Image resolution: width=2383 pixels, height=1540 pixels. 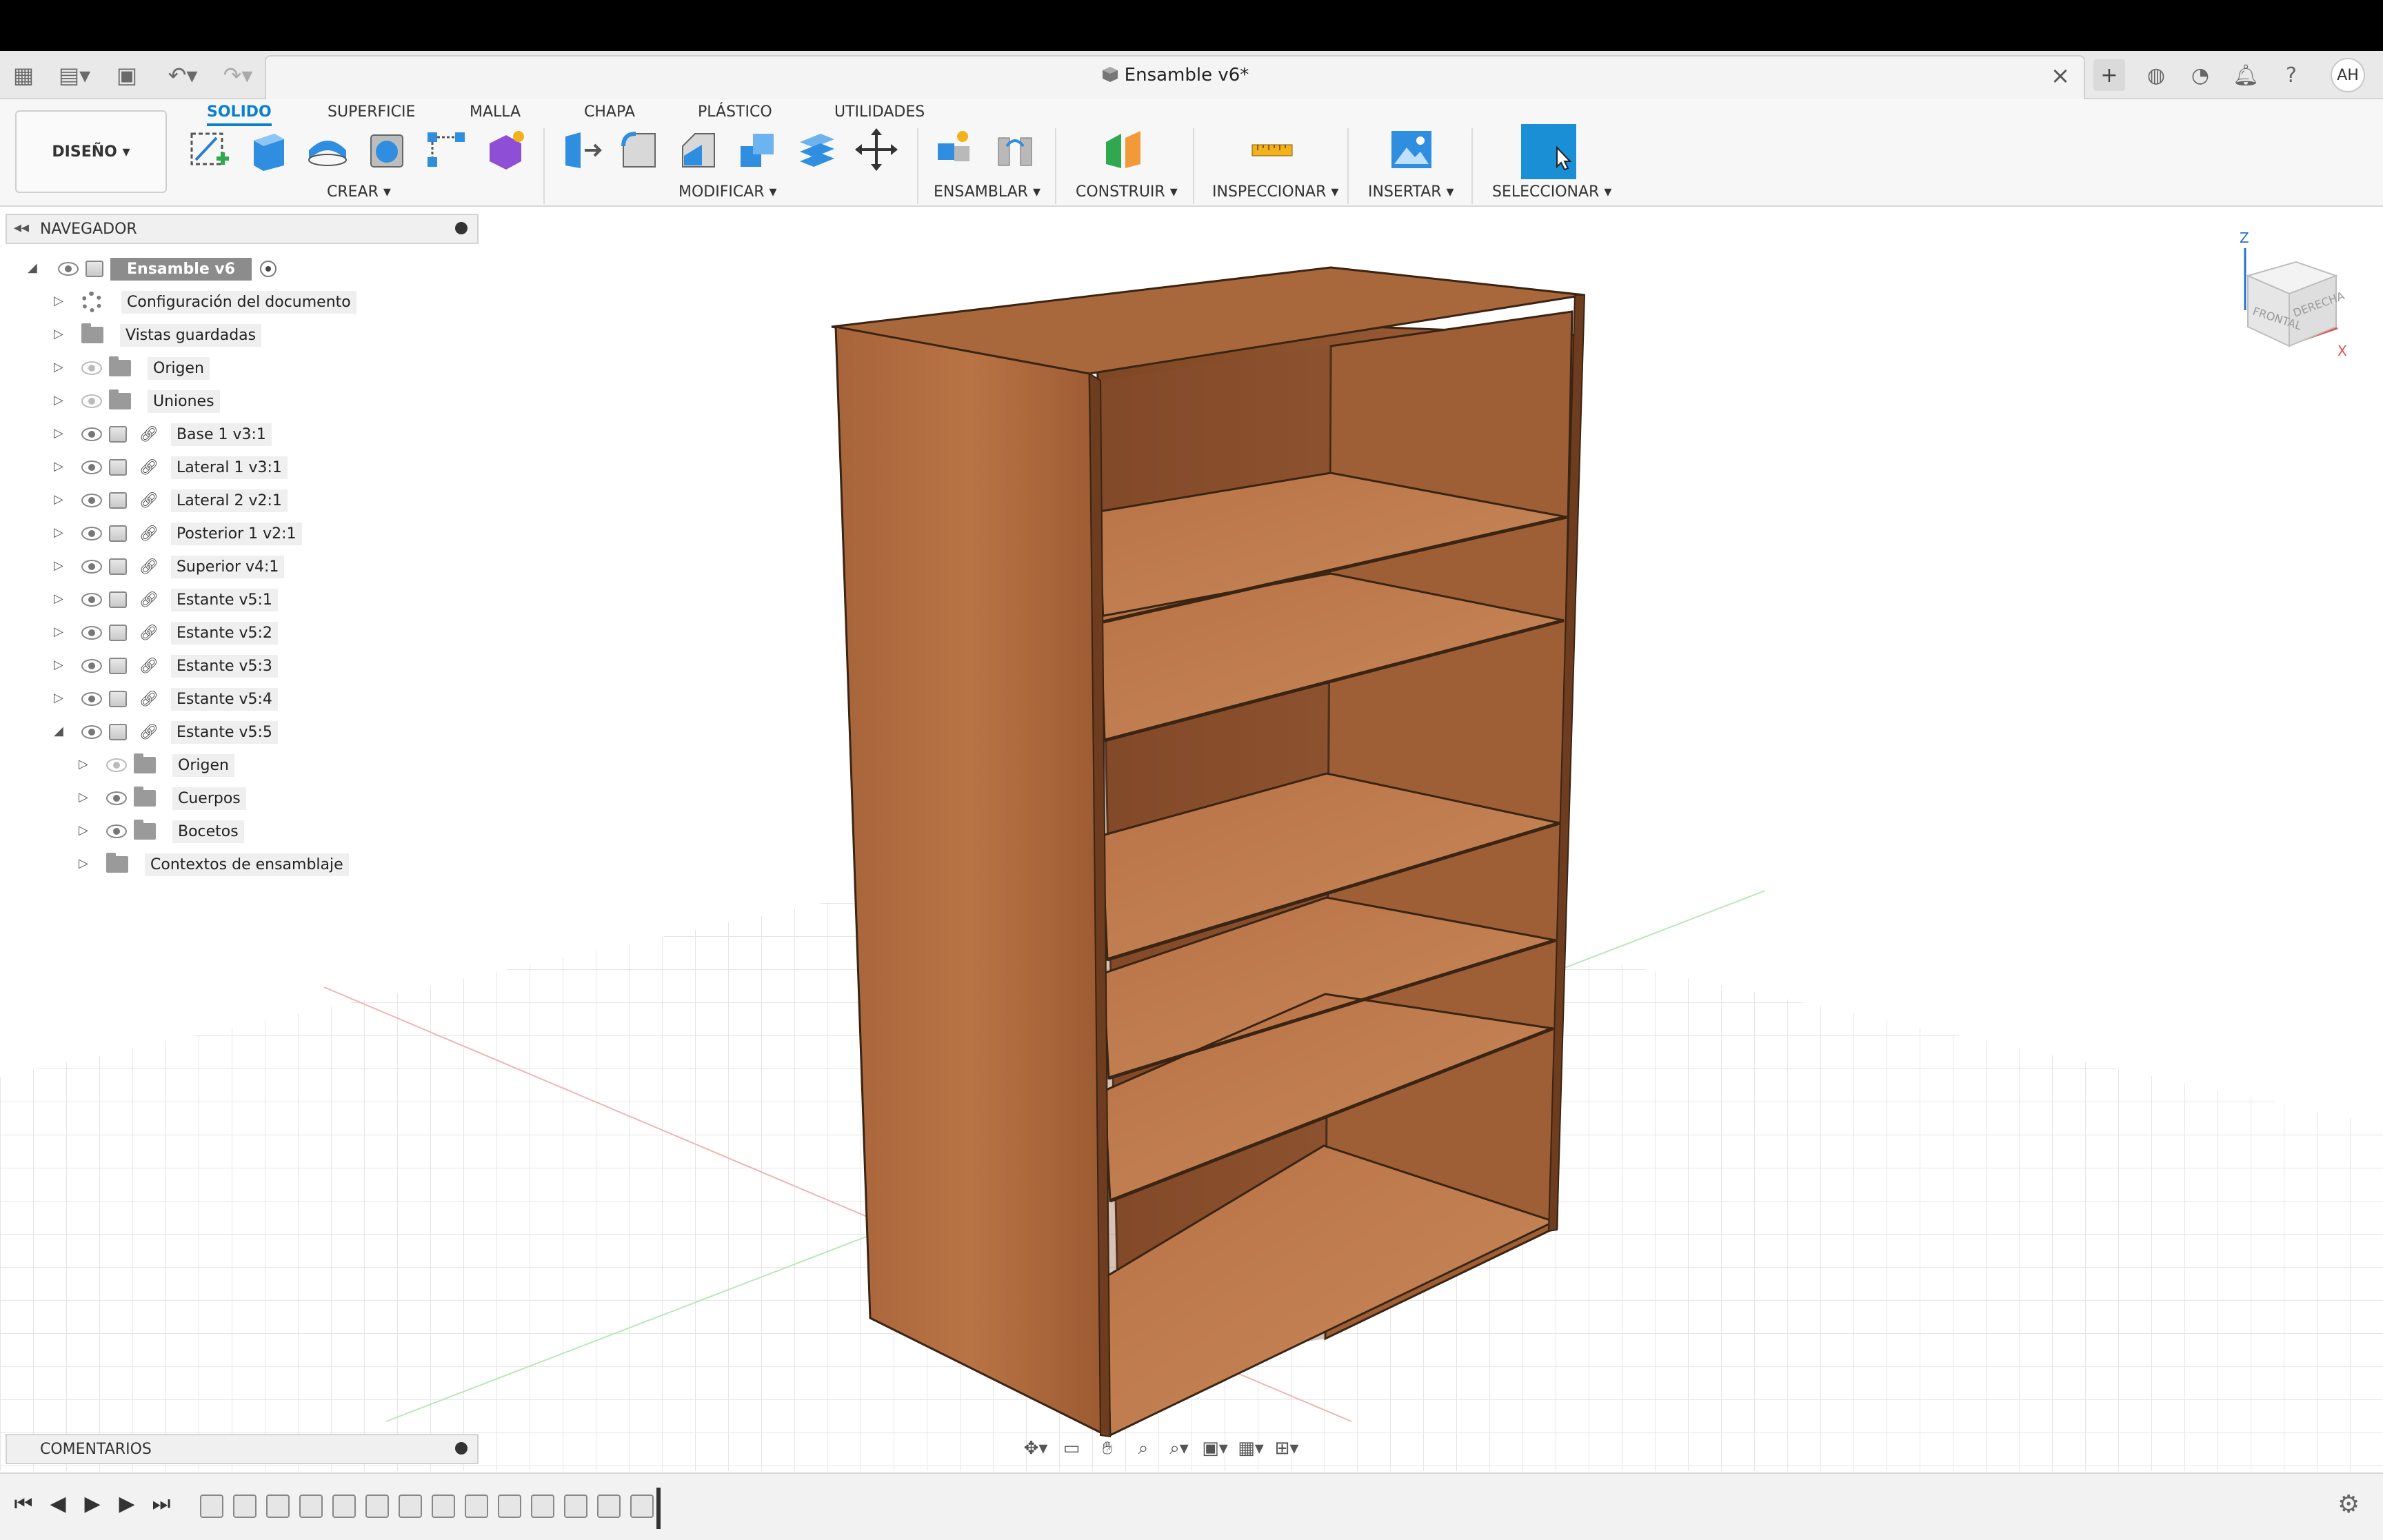 What do you see at coordinates (609, 112) in the screenshot?
I see `tab-chapa: CHAPA` at bounding box center [609, 112].